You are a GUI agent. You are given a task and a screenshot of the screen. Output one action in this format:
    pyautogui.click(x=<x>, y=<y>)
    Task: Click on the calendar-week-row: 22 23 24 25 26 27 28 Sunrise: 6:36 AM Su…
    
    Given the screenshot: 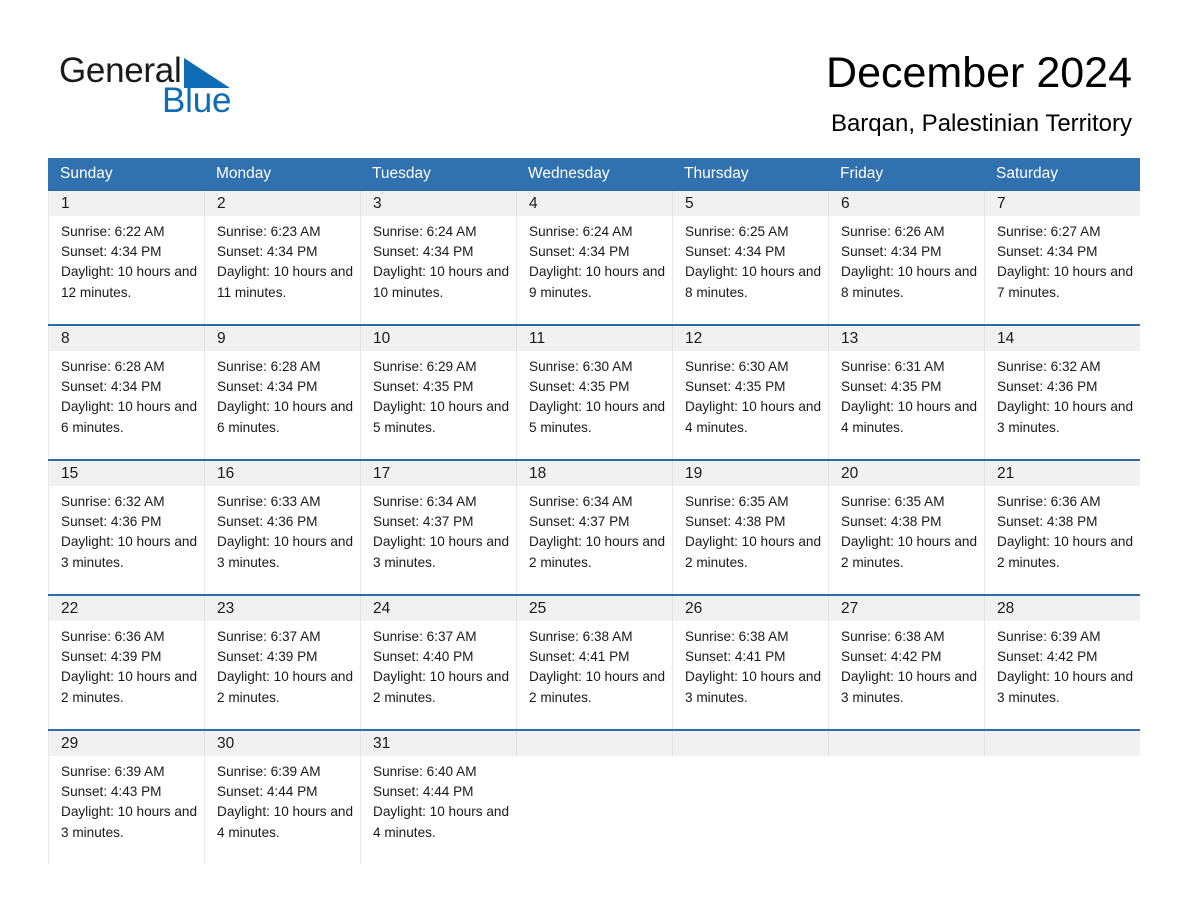 What is the action you would take?
    pyautogui.click(x=594, y=661)
    